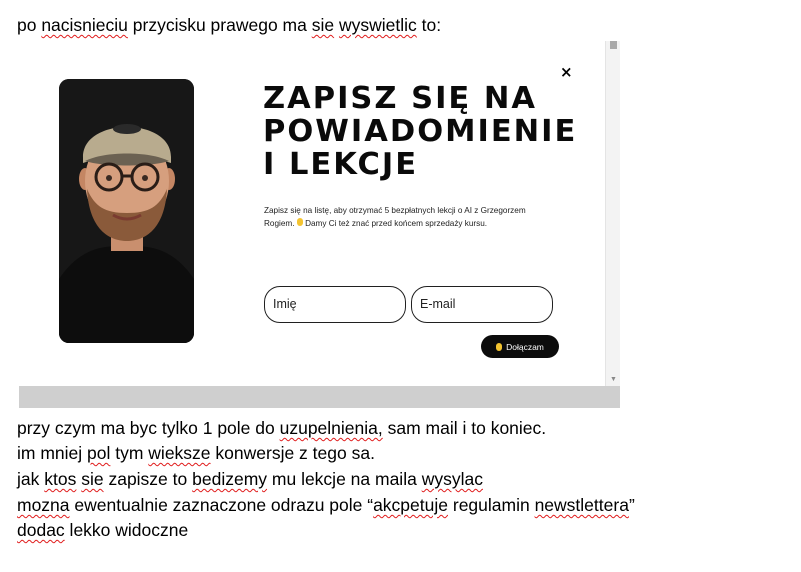  Describe the element at coordinates (613, 45) in the screenshot. I see `scrollbar-thumb` at that location.